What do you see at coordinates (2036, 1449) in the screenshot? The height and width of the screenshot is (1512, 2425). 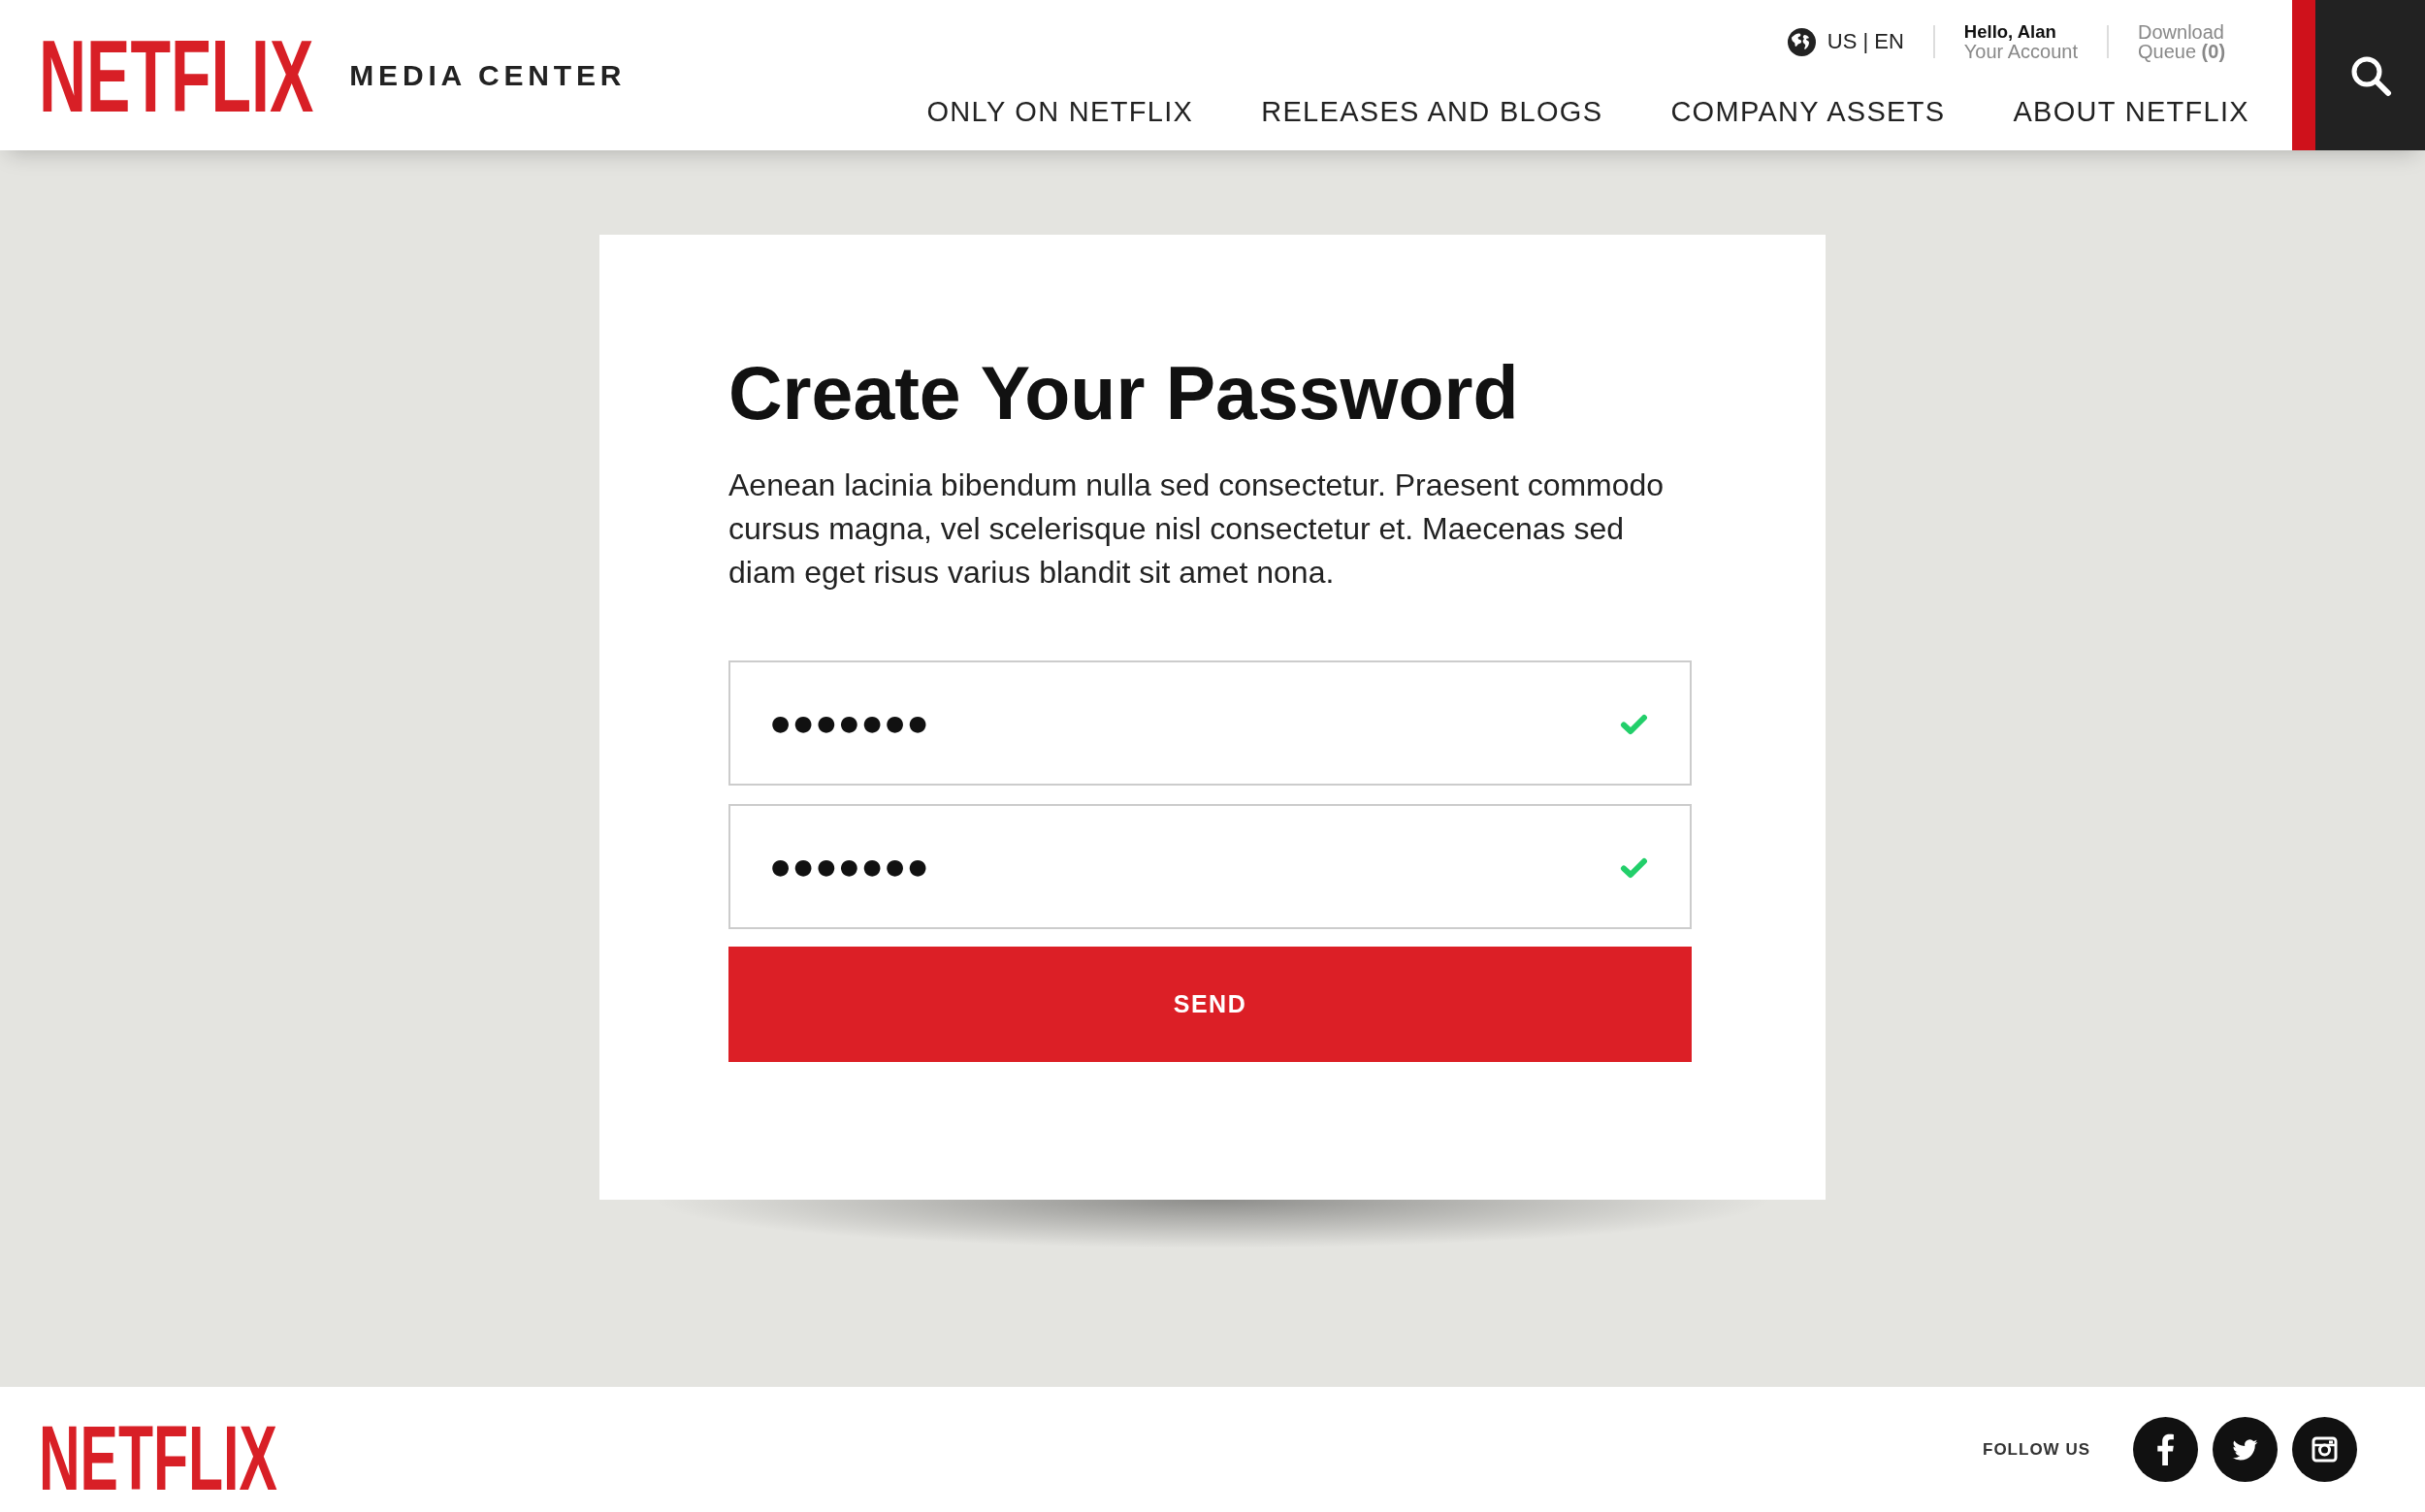 I see `follow-label: FOLLOW US` at bounding box center [2036, 1449].